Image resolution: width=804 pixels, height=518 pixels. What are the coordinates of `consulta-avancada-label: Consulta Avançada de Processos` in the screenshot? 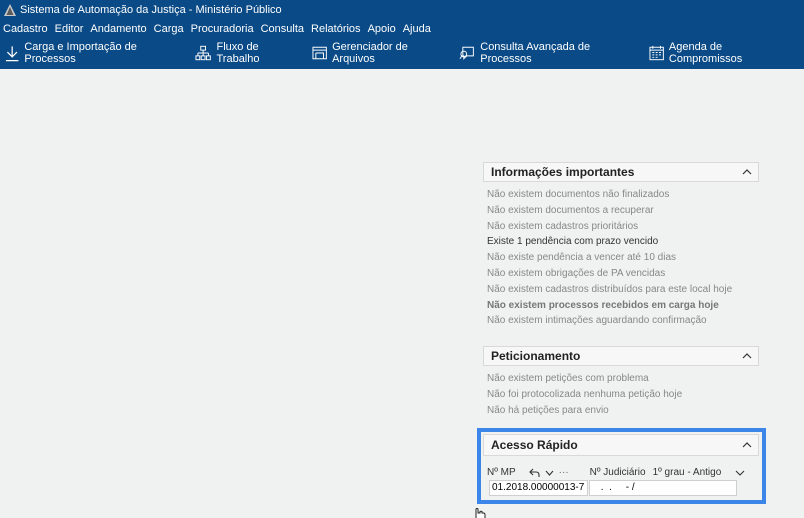 It's located at (535, 53).